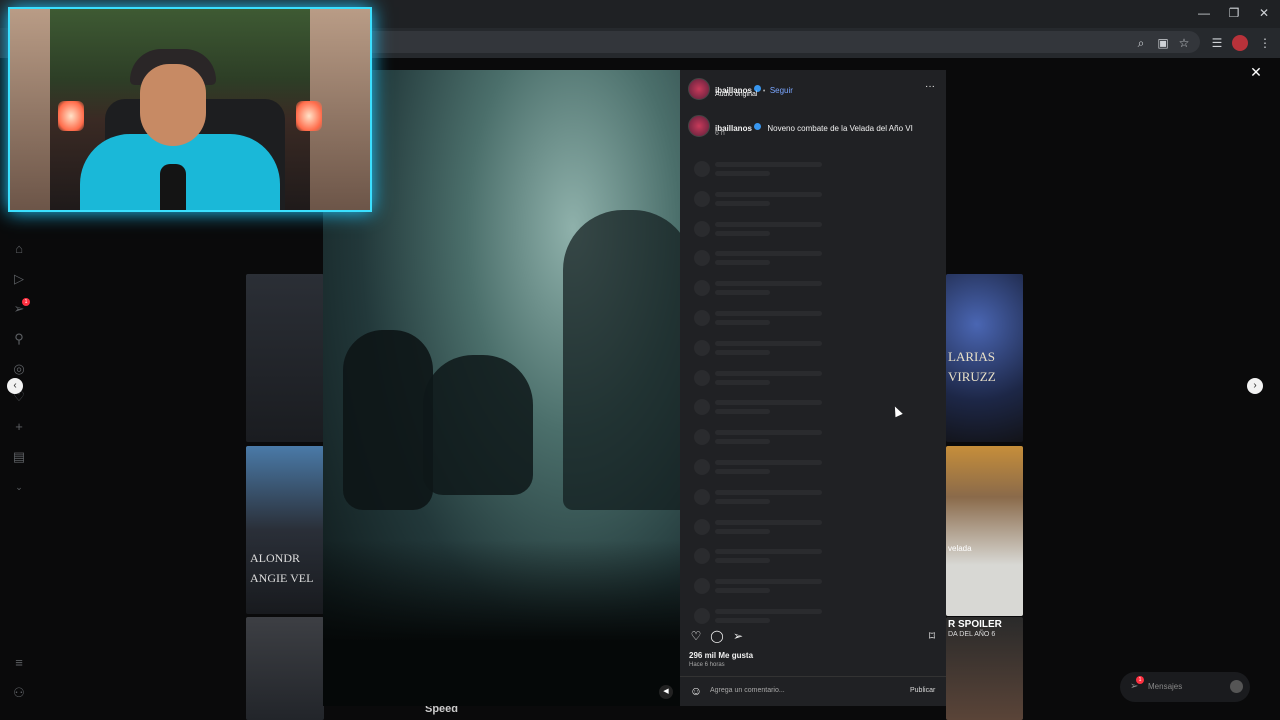 The image size is (1280, 720). Describe the element at coordinates (19, 487) in the screenshot. I see `profile-nav-icon: ⌄` at that location.